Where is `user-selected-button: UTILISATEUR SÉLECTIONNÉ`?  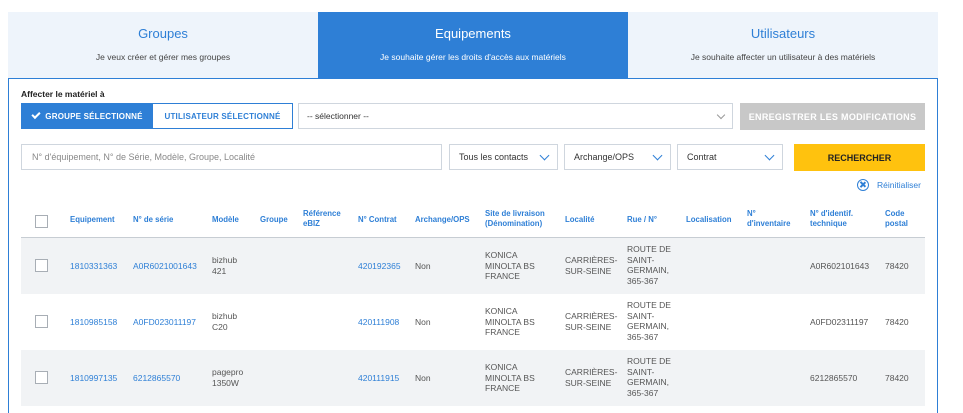
user-selected-button: UTILISATEUR SÉLECTIONNÉ is located at coordinates (222, 116).